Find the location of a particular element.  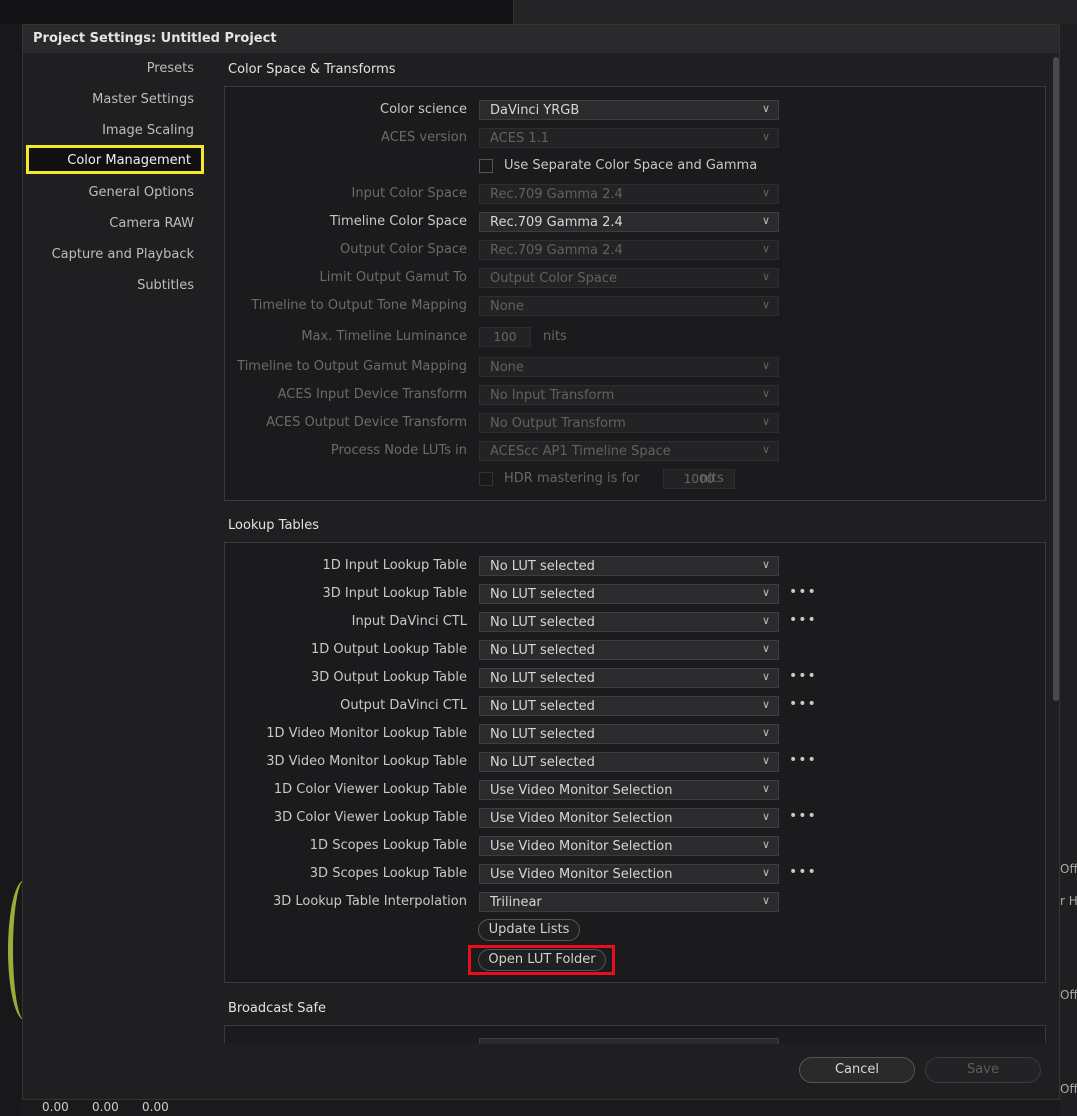

dropdown-value: Rec.709 Gamma 2.4 is located at coordinates (556, 222).